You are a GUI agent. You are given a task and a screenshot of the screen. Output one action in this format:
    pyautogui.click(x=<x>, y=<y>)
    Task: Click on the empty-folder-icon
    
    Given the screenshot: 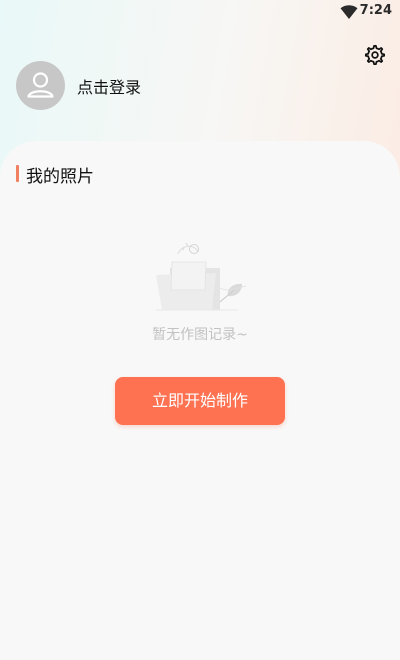 What is the action you would take?
    pyautogui.click(x=201, y=276)
    